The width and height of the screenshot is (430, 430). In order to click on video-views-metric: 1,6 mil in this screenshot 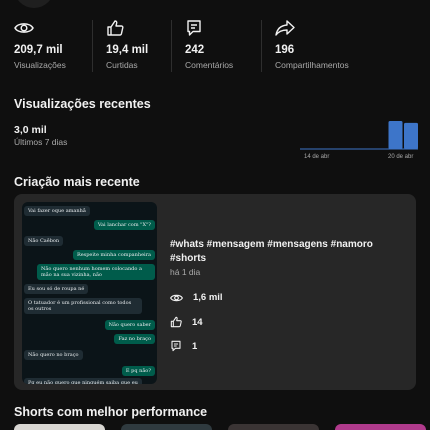, I will do `click(196, 297)`.